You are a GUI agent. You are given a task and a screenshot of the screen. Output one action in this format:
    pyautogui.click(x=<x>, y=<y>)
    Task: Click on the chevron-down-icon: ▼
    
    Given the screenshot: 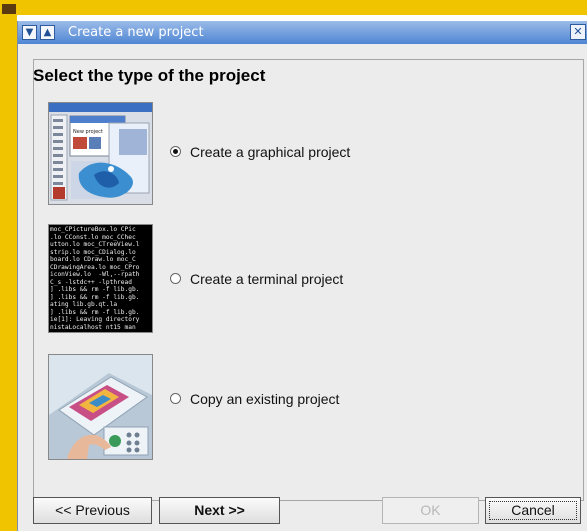 What is the action you would take?
    pyautogui.click(x=29, y=32)
    